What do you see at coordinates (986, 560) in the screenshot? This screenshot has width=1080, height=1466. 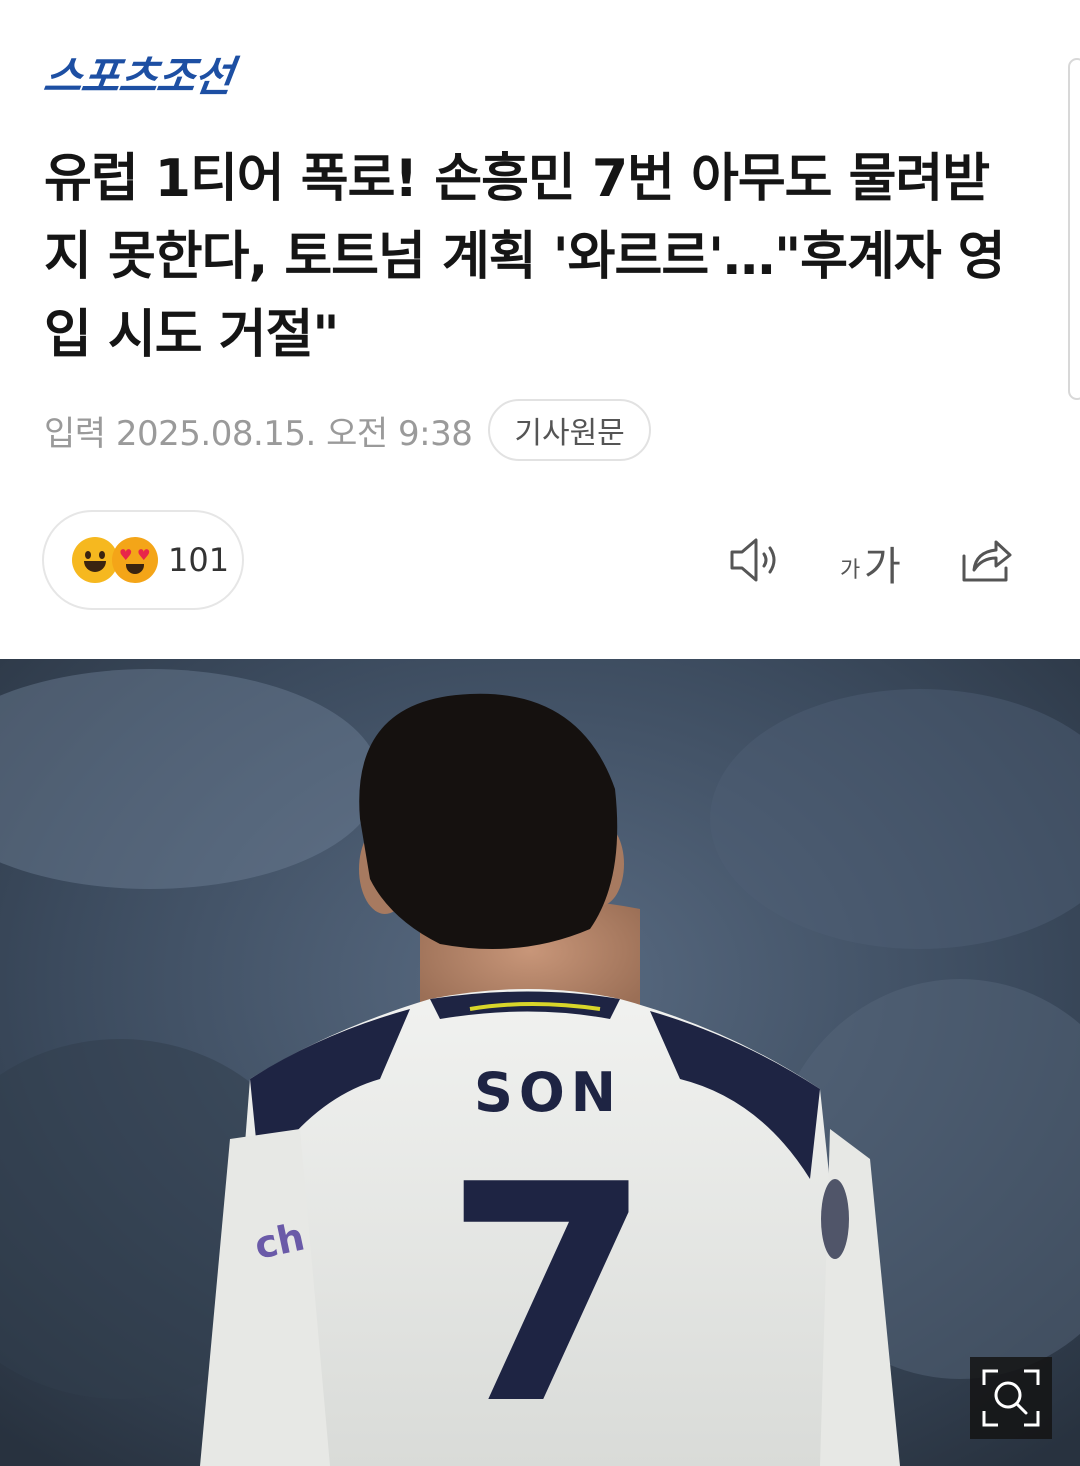 I see `share-icon` at bounding box center [986, 560].